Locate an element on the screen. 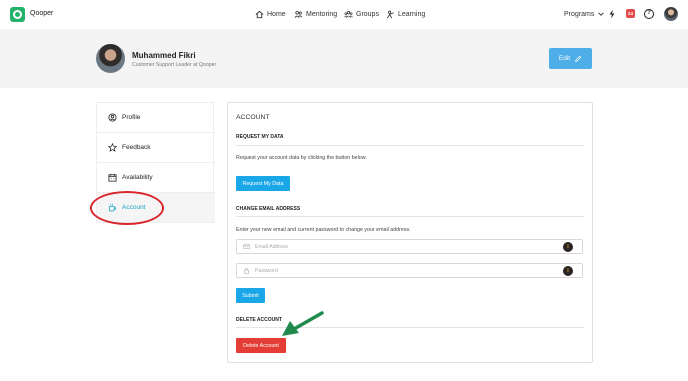 The image size is (688, 381). lock-icon is located at coordinates (246, 270).